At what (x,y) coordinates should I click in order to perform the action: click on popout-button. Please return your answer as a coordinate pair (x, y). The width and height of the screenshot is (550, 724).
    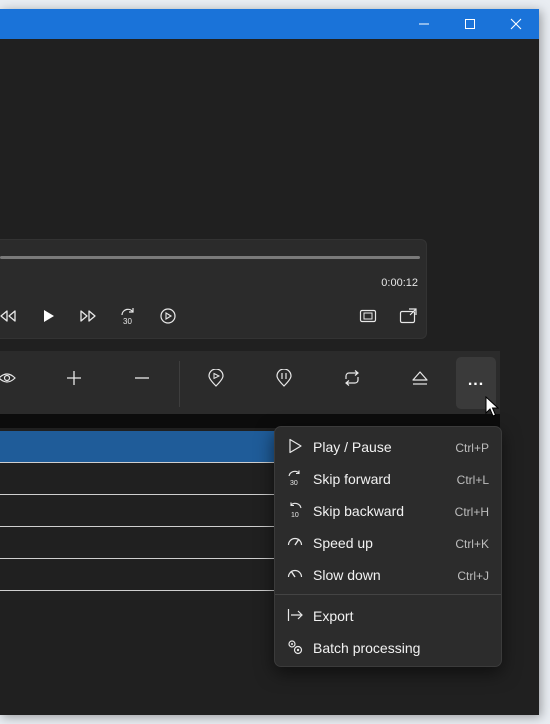
    Looking at the image, I should click on (408, 316).